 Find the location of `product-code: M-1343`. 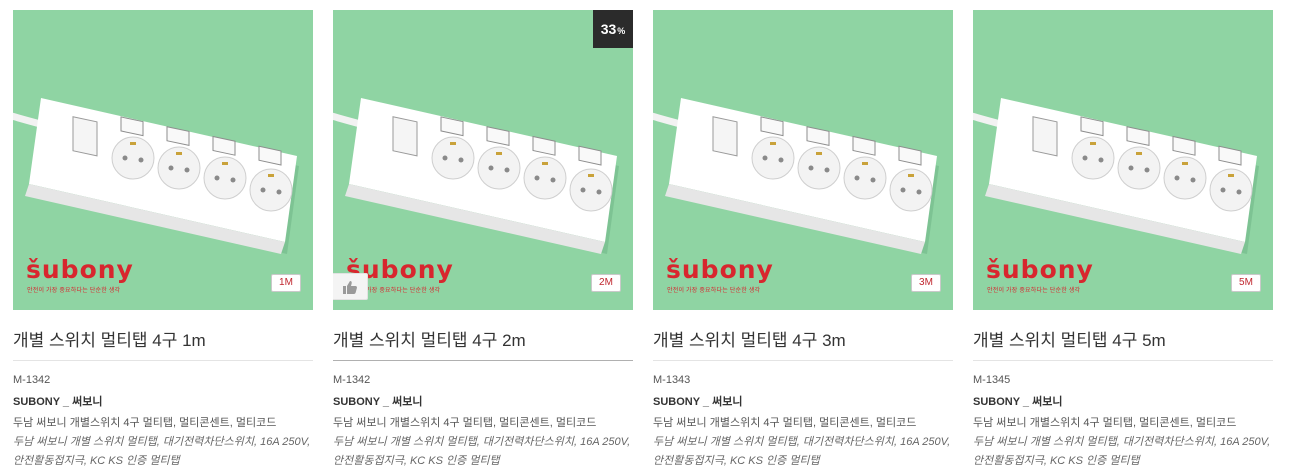

product-code: M-1343 is located at coordinates (672, 380).